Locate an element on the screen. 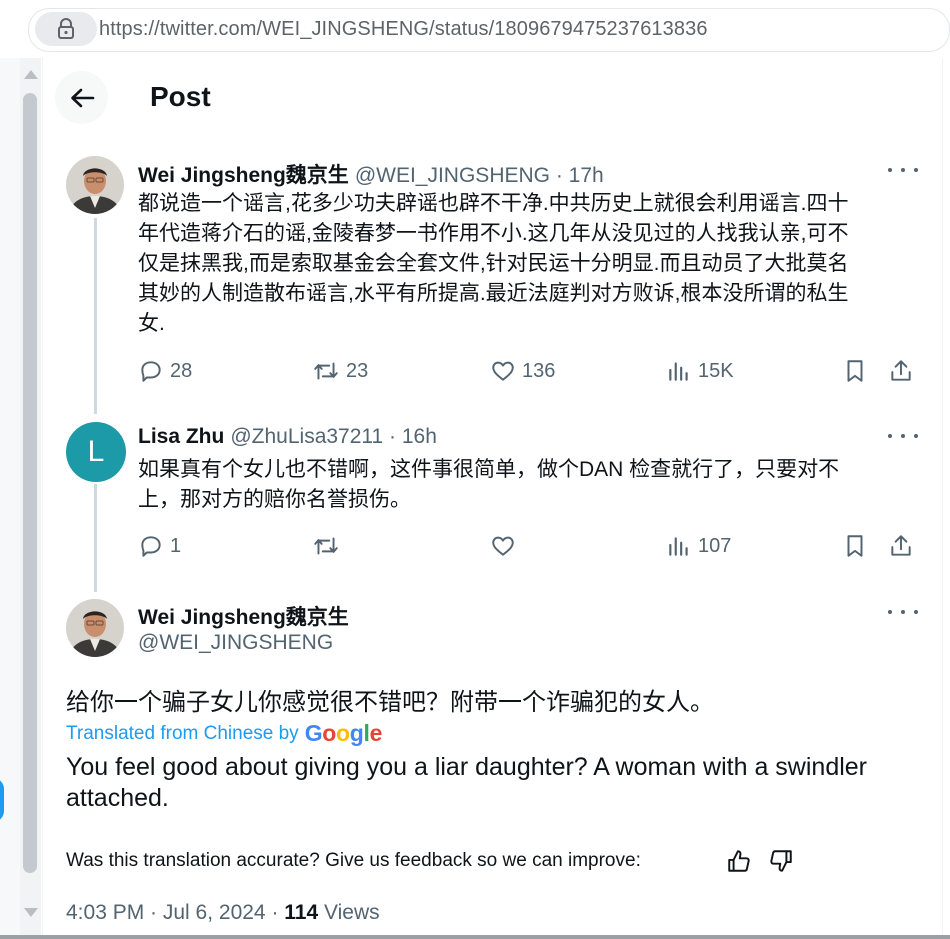  column-divider is located at coordinates (42, 497).